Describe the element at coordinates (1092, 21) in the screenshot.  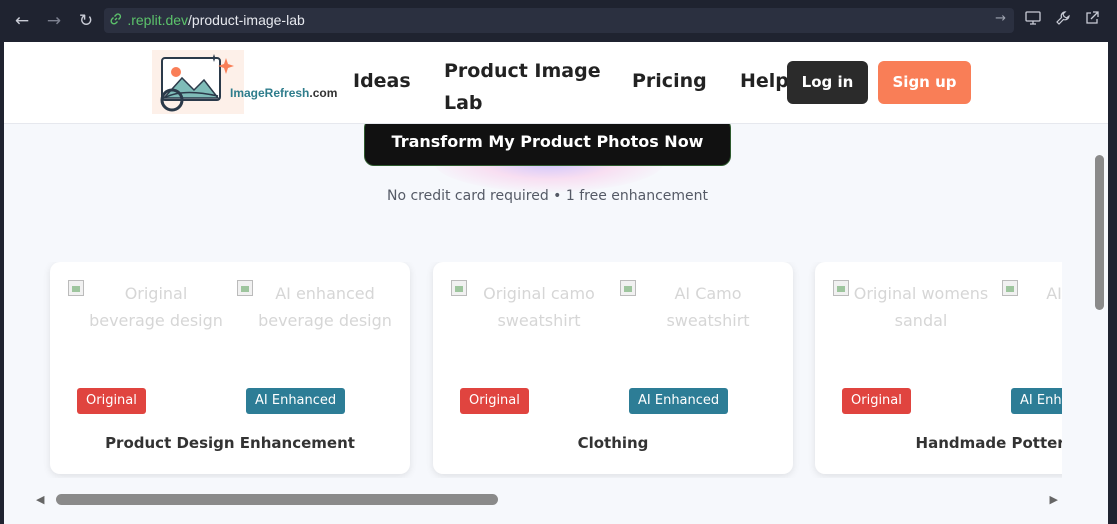
I see `open-external-icon` at that location.